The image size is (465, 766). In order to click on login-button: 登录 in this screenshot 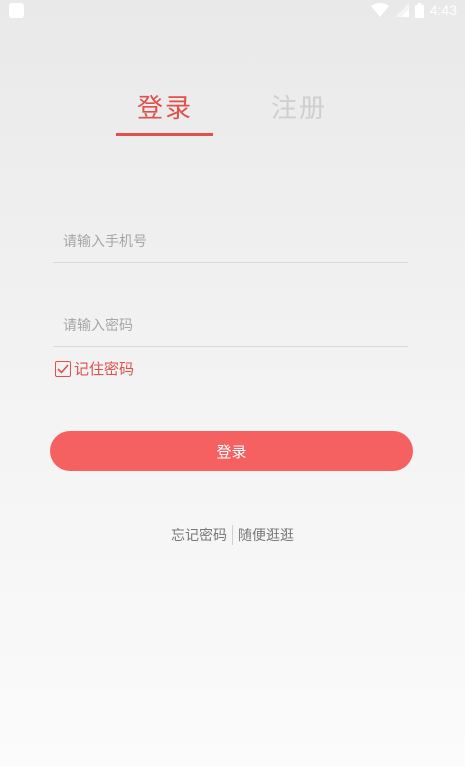, I will do `click(231, 451)`.